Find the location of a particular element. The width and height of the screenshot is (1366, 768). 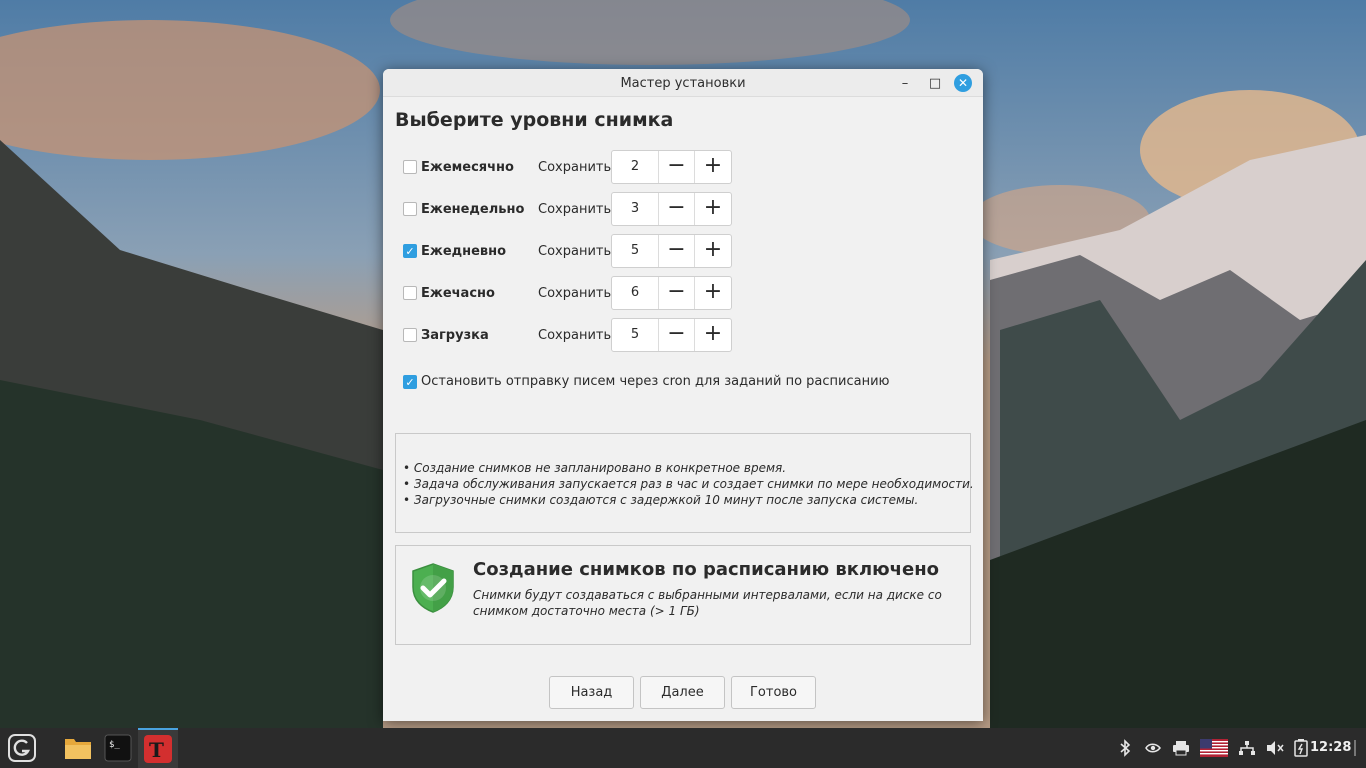

nvidia-icon is located at coordinates (1153, 748).